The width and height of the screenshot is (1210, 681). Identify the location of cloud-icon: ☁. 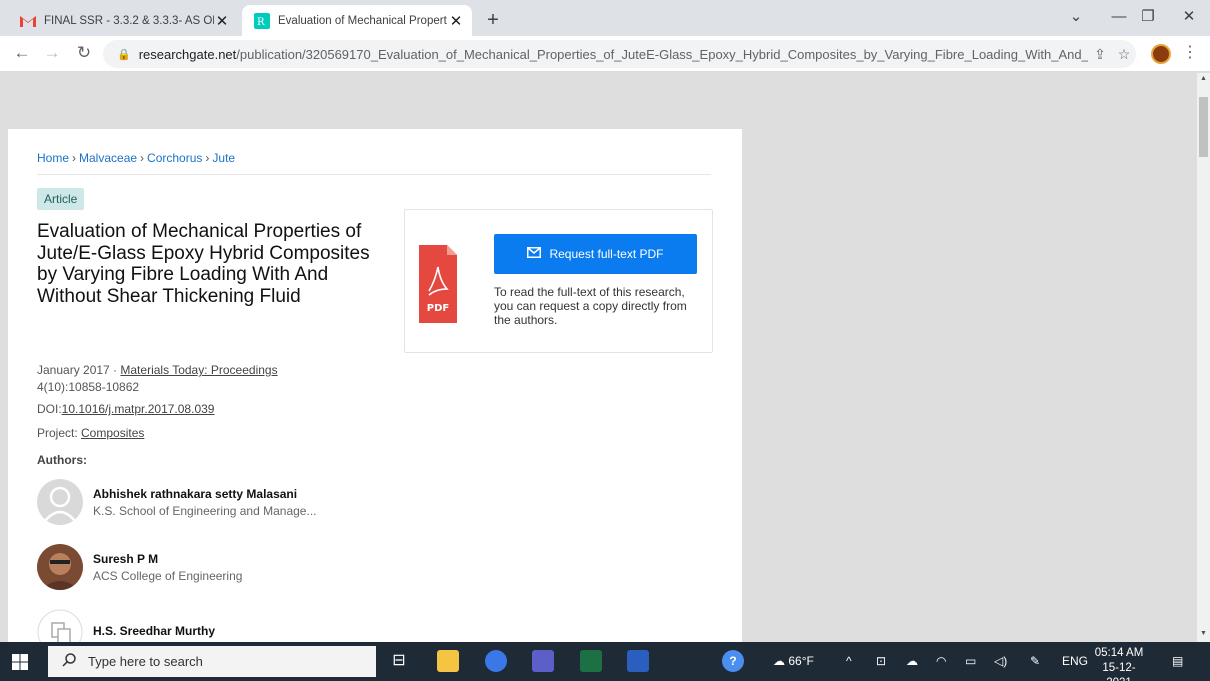
(779, 661).